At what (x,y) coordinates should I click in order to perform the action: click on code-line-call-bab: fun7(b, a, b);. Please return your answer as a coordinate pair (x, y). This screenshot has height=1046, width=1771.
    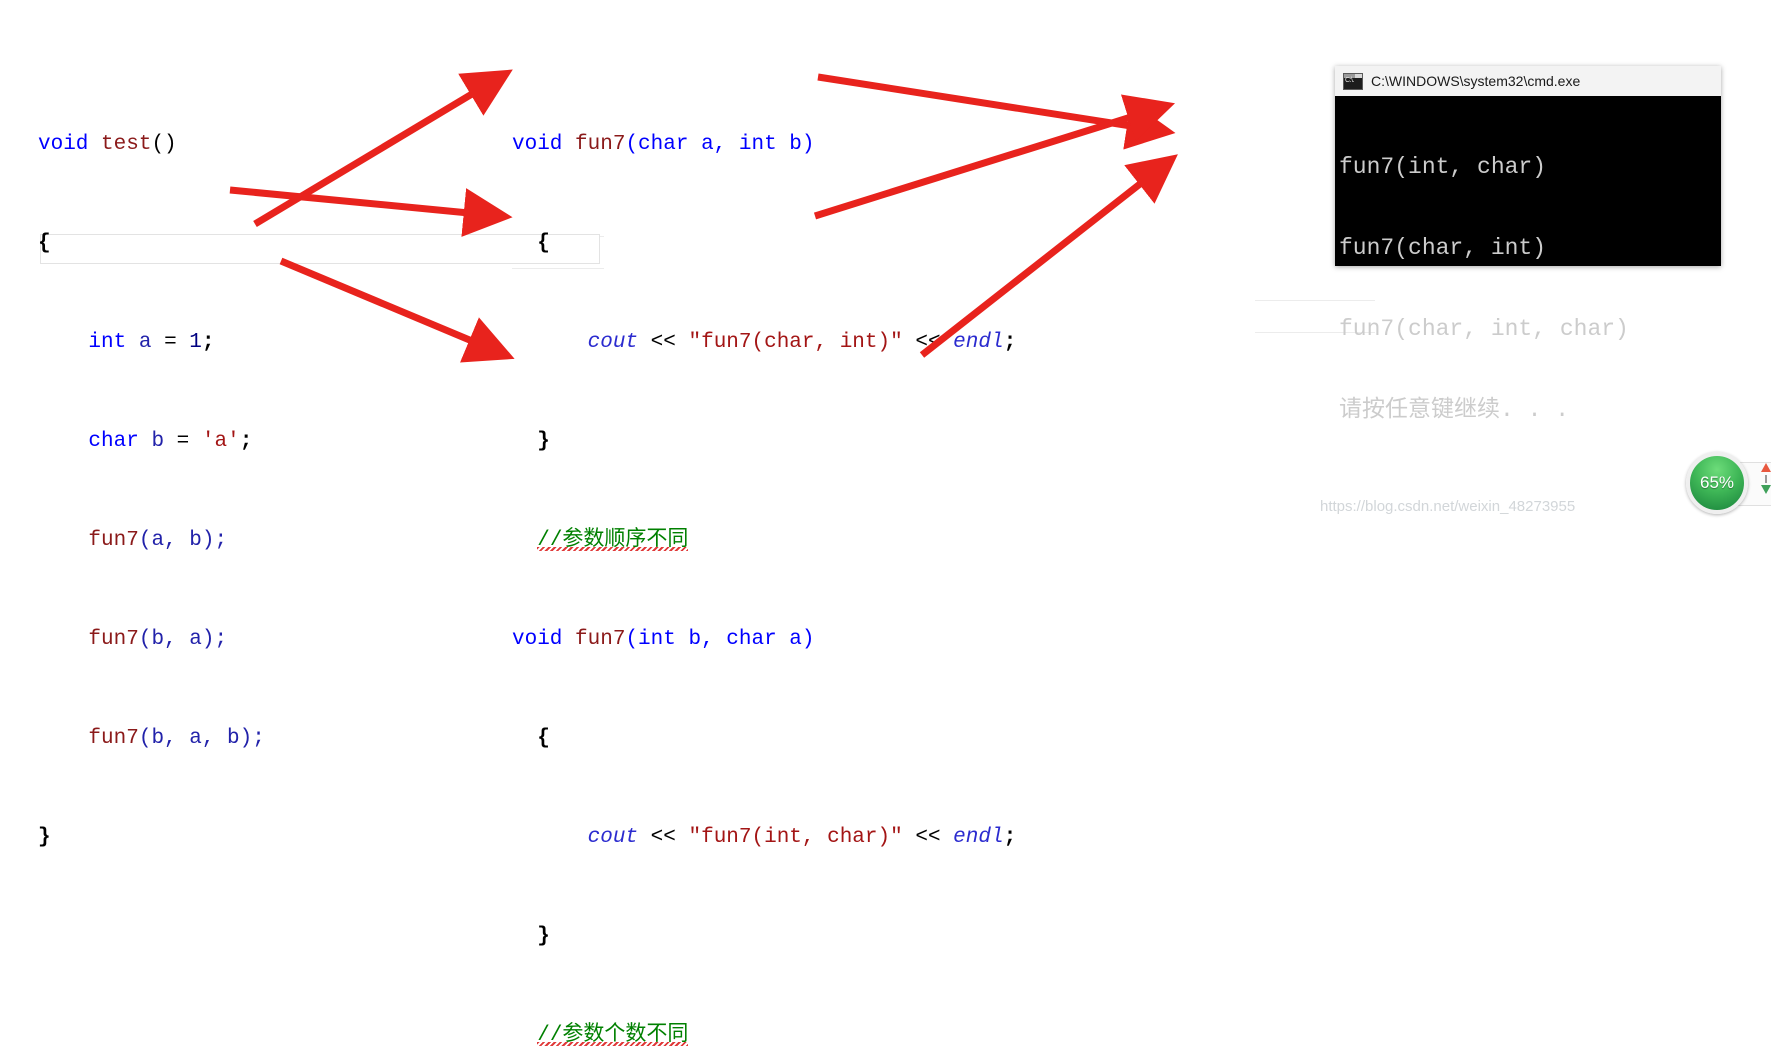
    Looking at the image, I should click on (151, 738).